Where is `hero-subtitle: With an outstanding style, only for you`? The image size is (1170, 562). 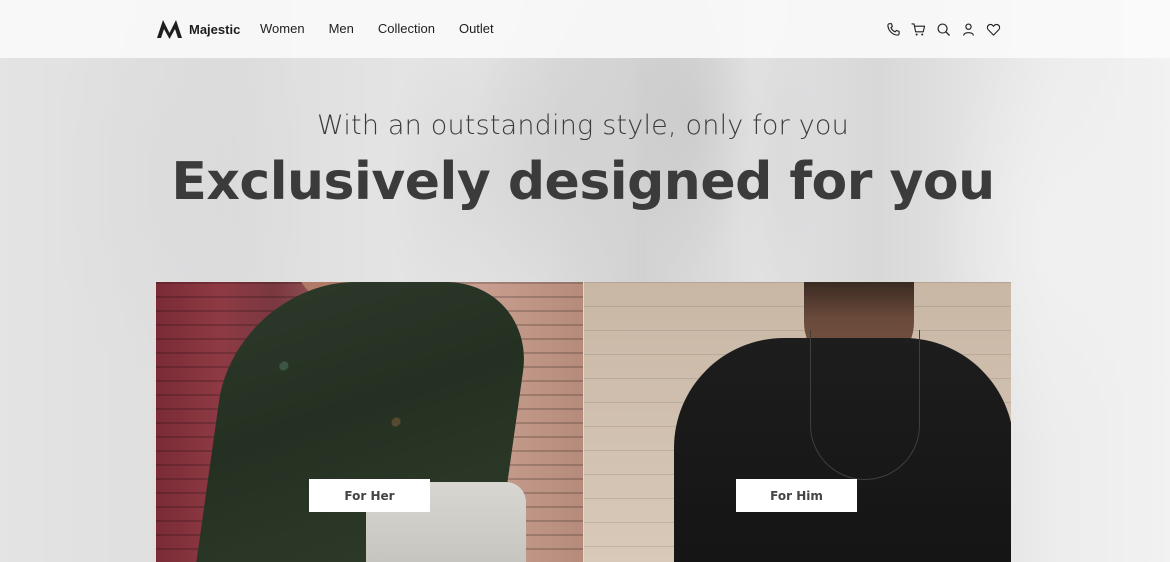 hero-subtitle: With an outstanding style, only for you is located at coordinates (583, 125).